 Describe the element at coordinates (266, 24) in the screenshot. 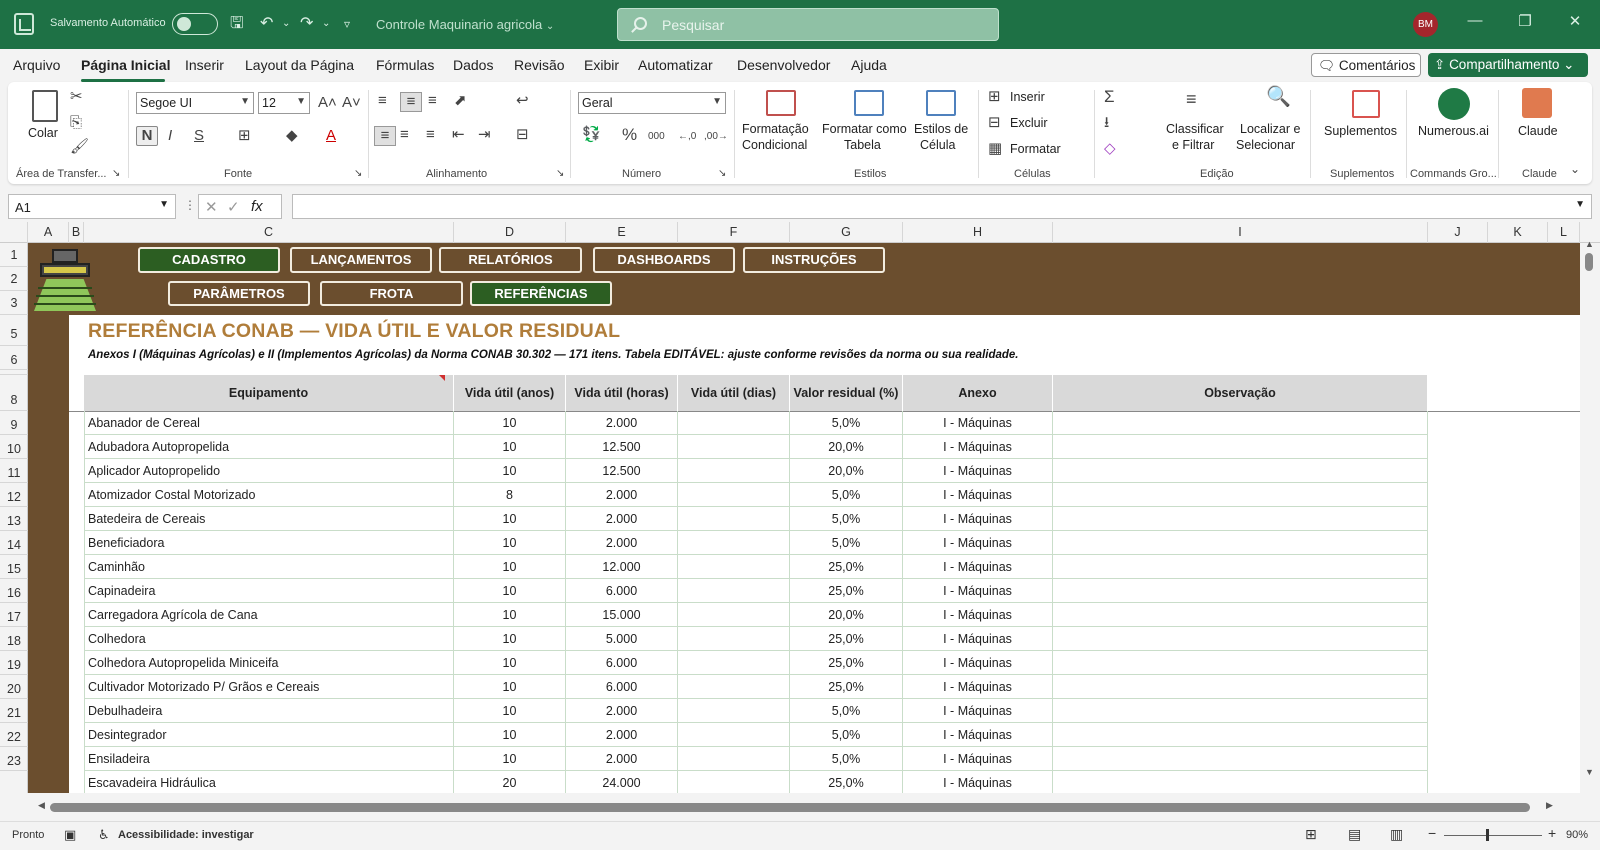

I see `undo-icon: ↶` at that location.